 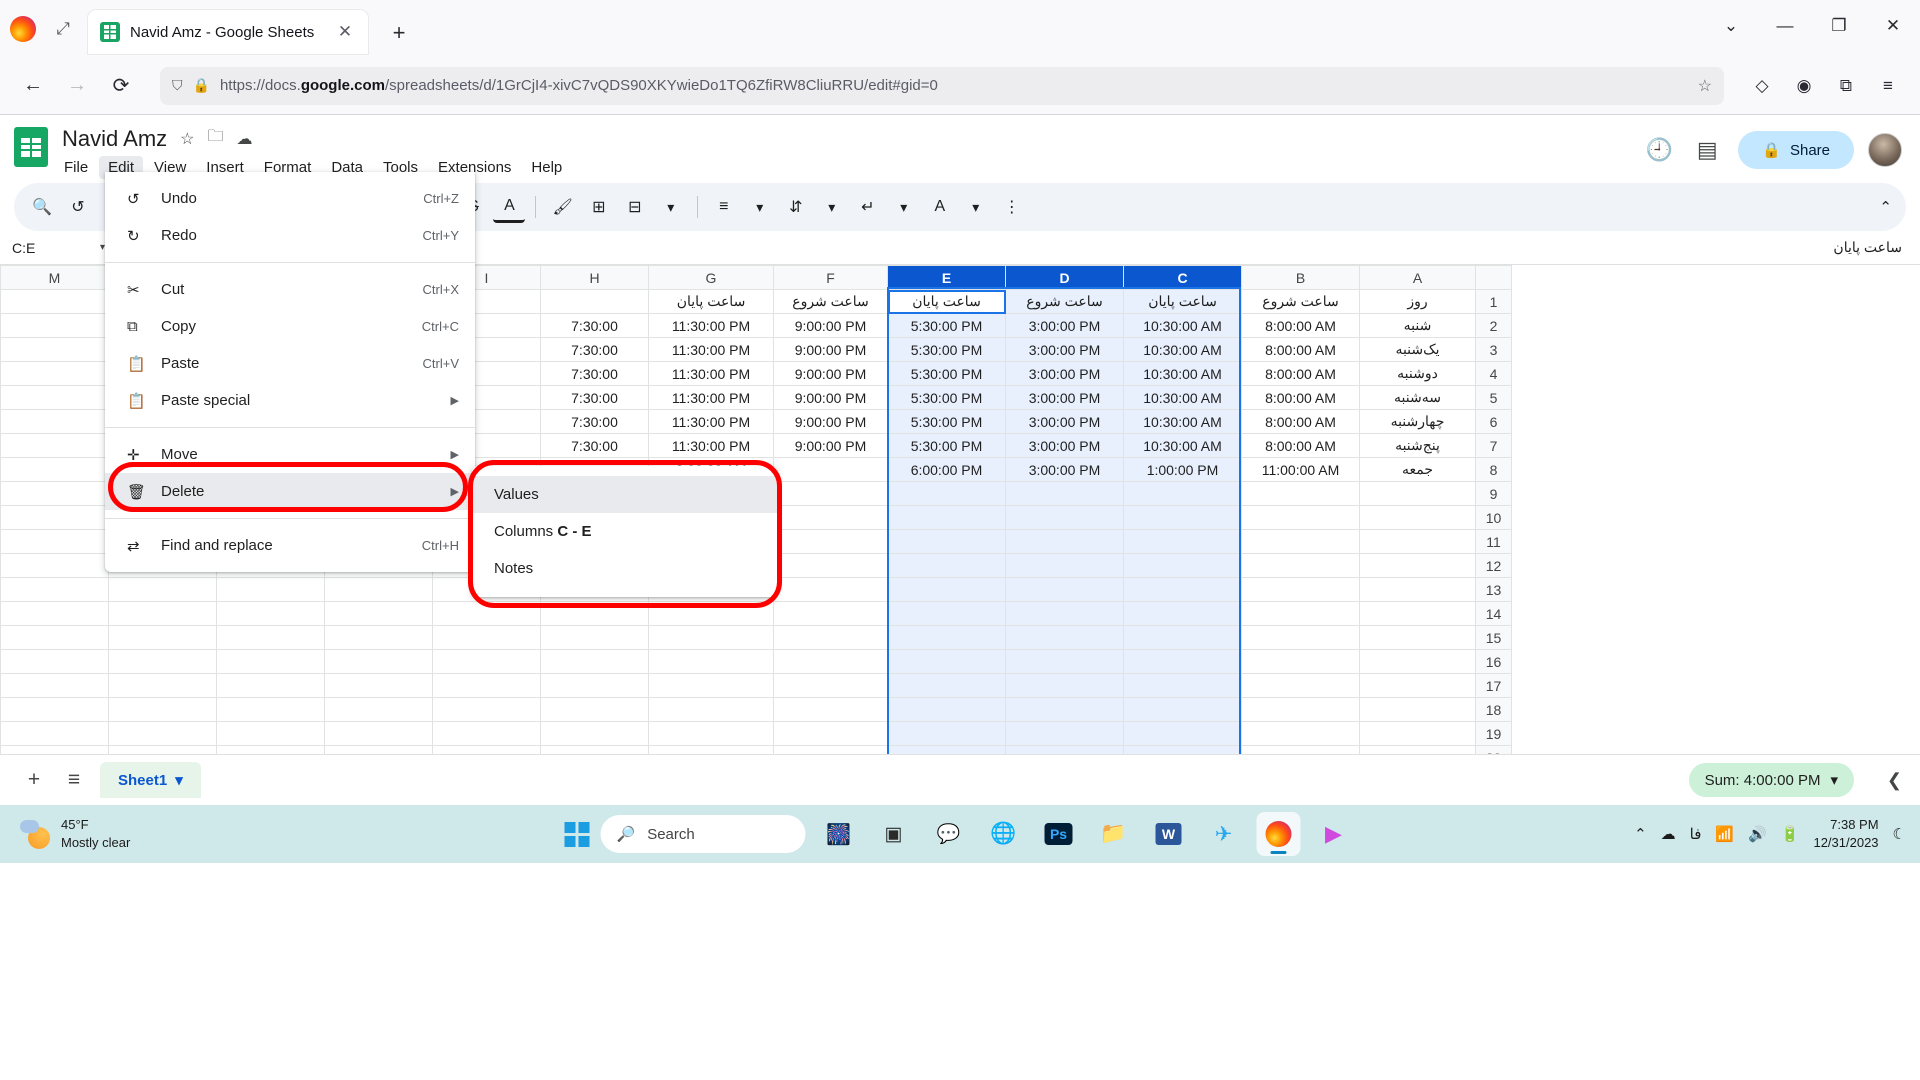 I want to click on grid-cell-F15, so click(x=830, y=637).